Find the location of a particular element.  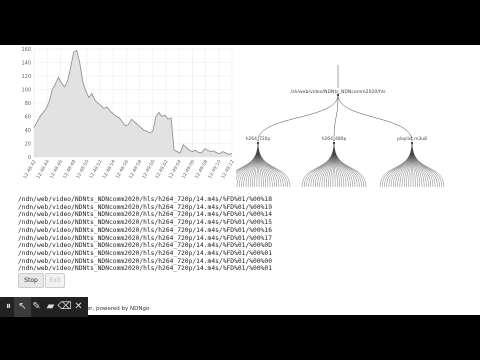

x-tick-label: 12:48:42 is located at coordinates (30, 169).